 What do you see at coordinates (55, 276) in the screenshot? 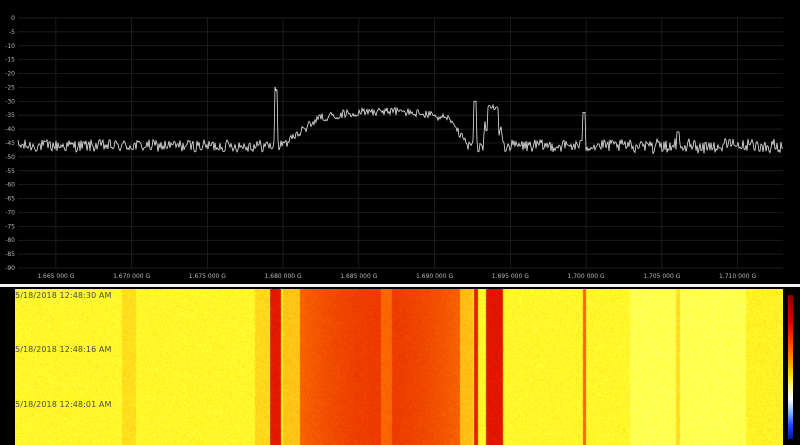
I see `x-tick-label: 1.665 000 G` at bounding box center [55, 276].